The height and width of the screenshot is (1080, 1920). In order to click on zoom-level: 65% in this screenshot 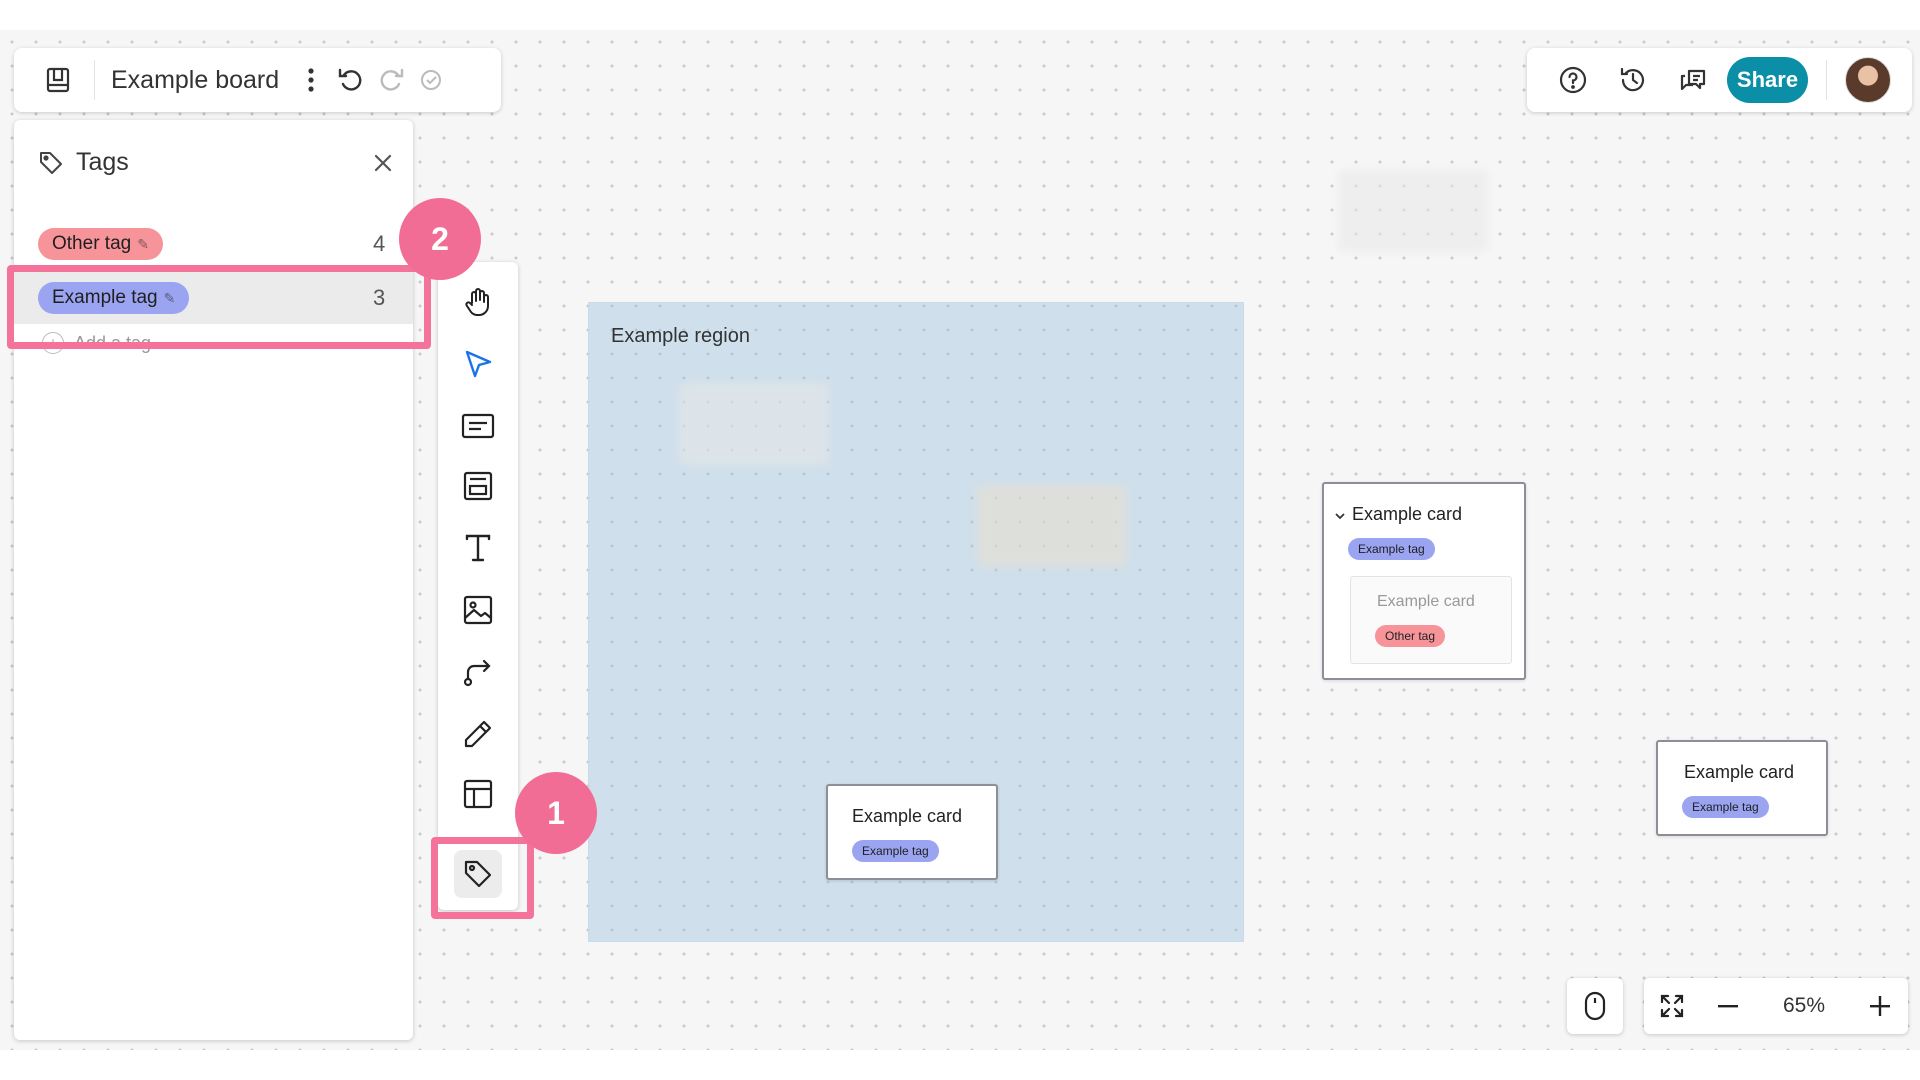, I will do `click(1804, 1006)`.